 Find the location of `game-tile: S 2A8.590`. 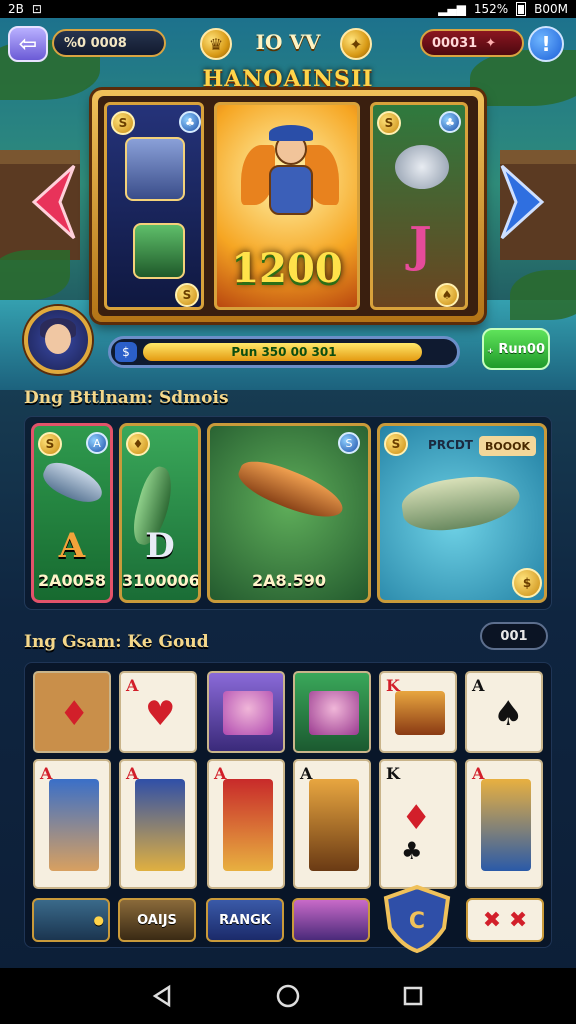

game-tile: S 2A8.590 is located at coordinates (289, 513).